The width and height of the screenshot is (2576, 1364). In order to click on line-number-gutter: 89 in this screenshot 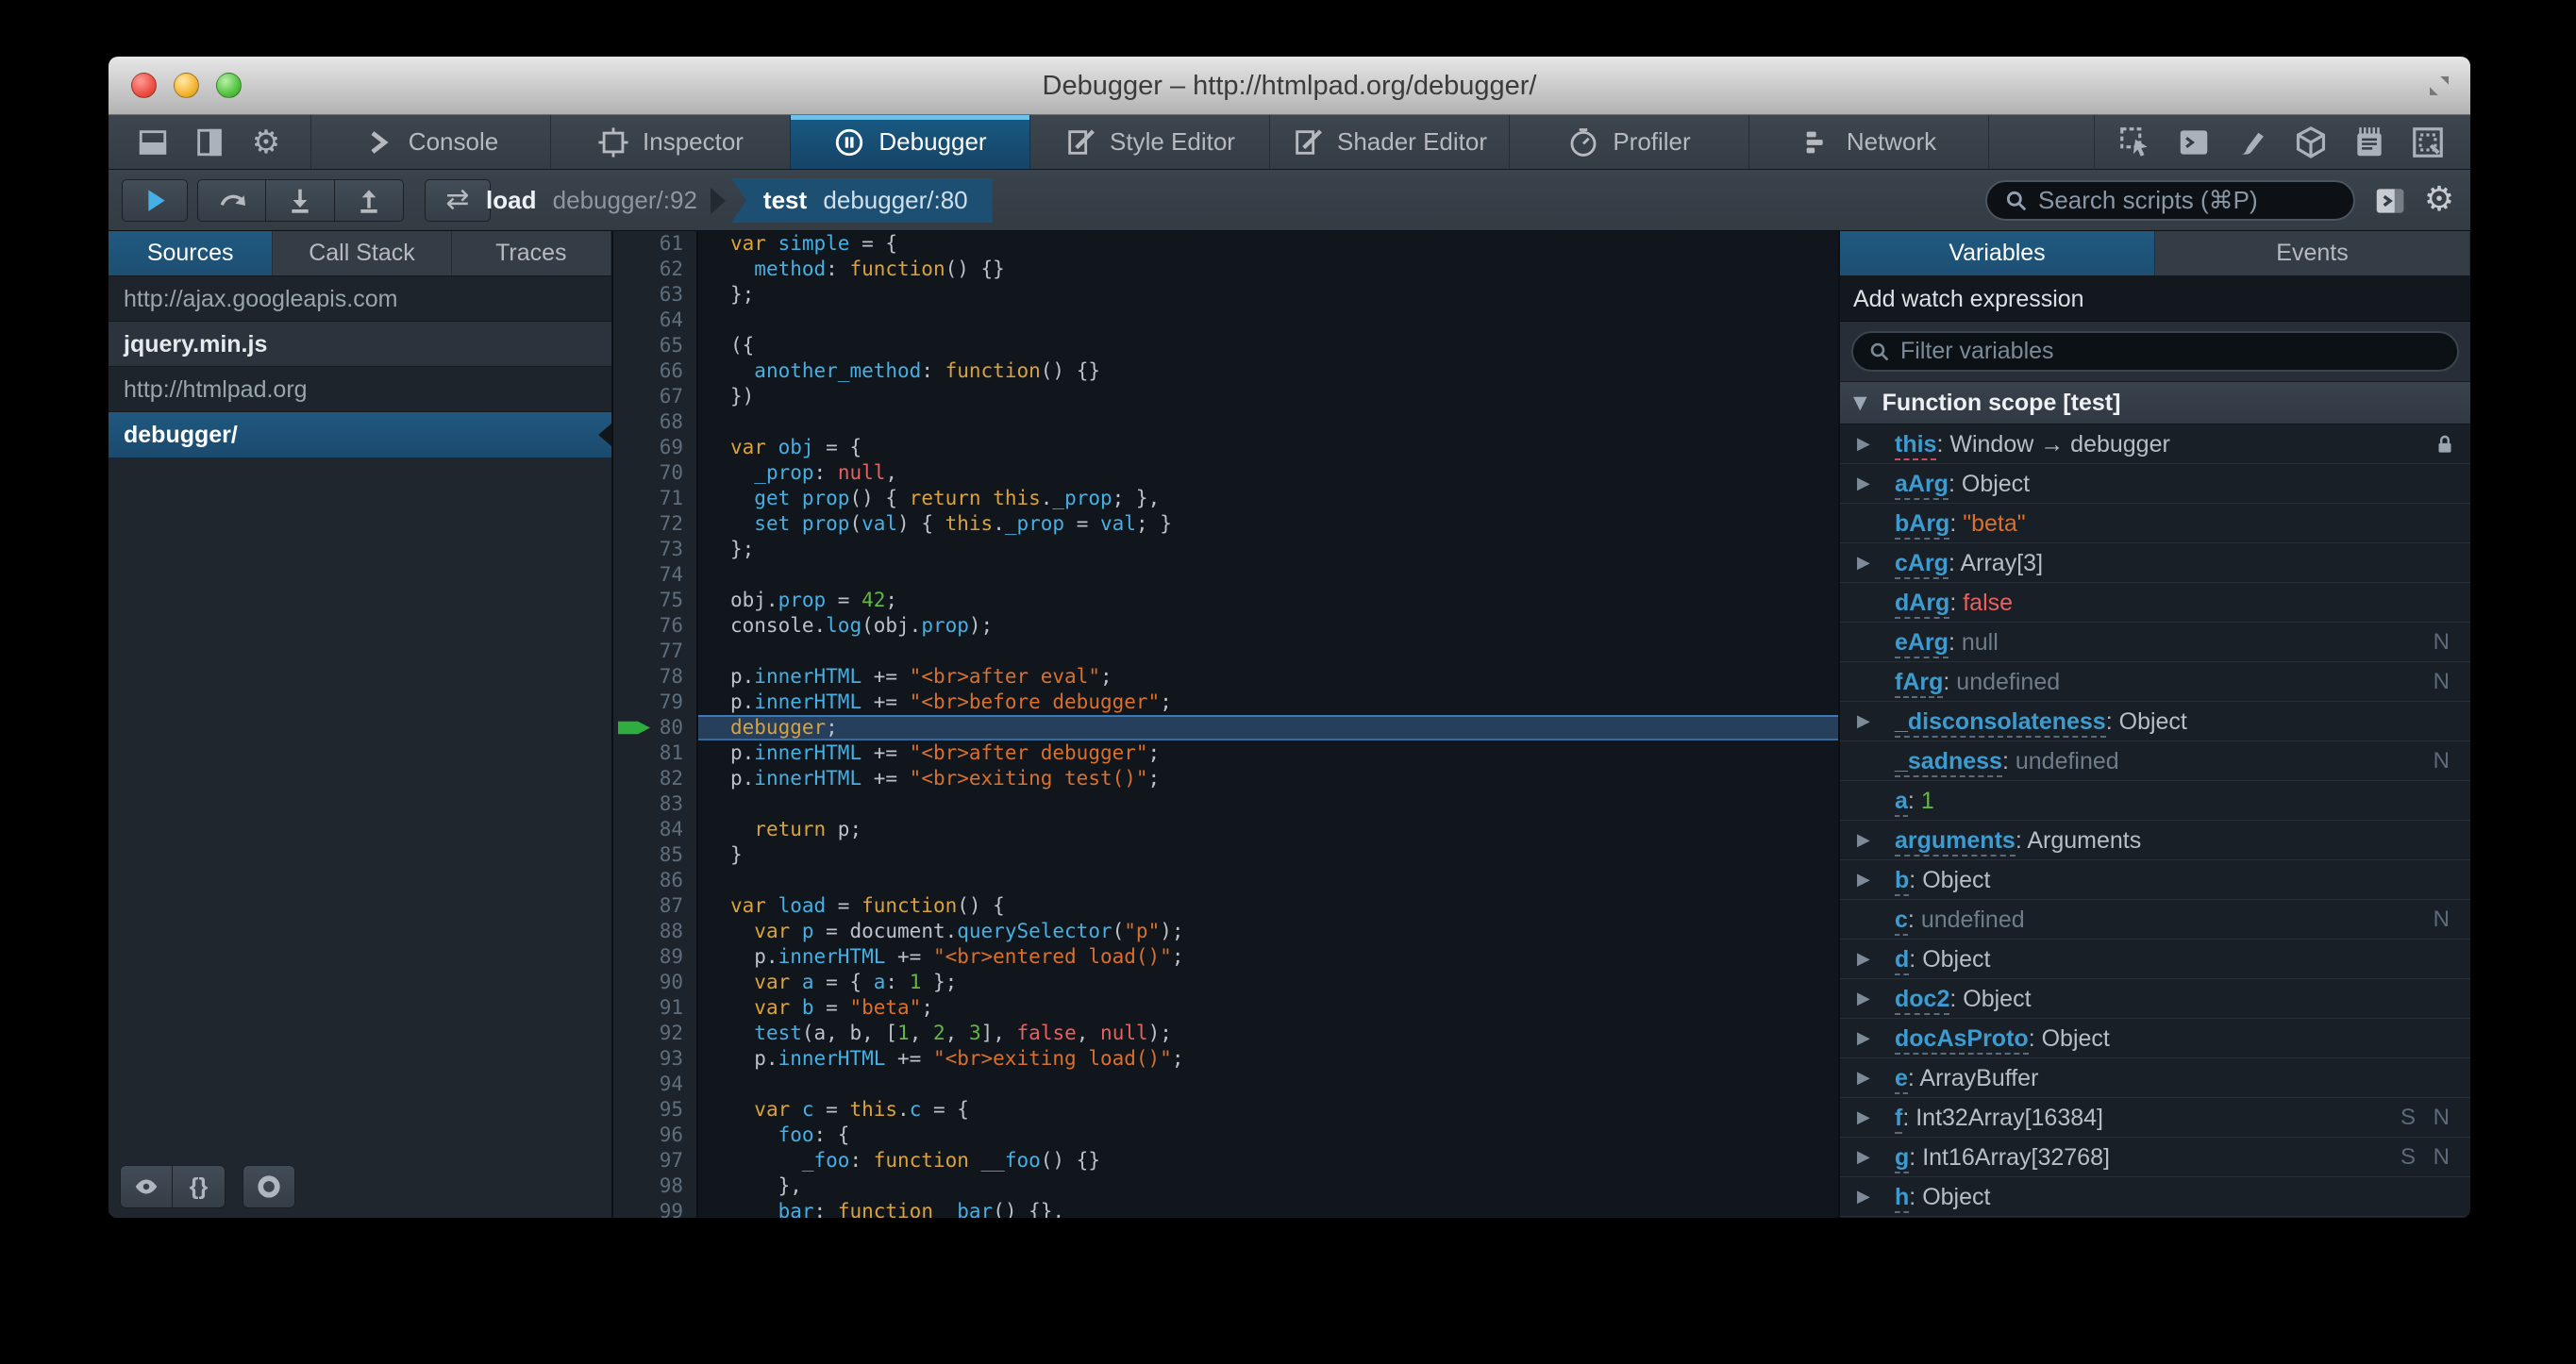, I will do `click(655, 957)`.